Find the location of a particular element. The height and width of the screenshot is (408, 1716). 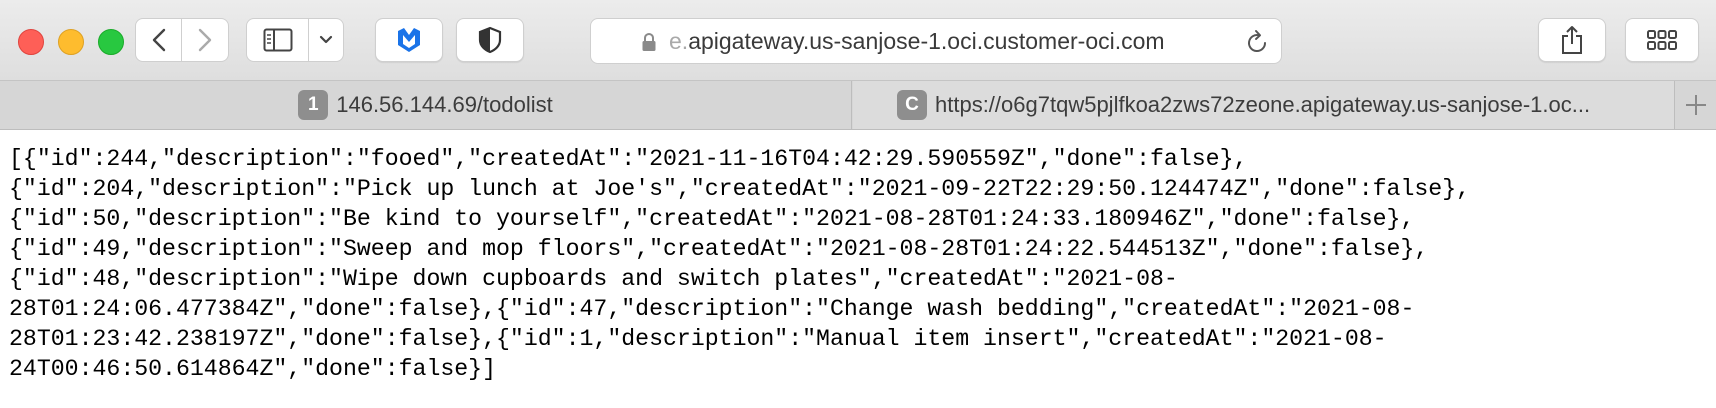

chevron-down-icon is located at coordinates (326, 39).